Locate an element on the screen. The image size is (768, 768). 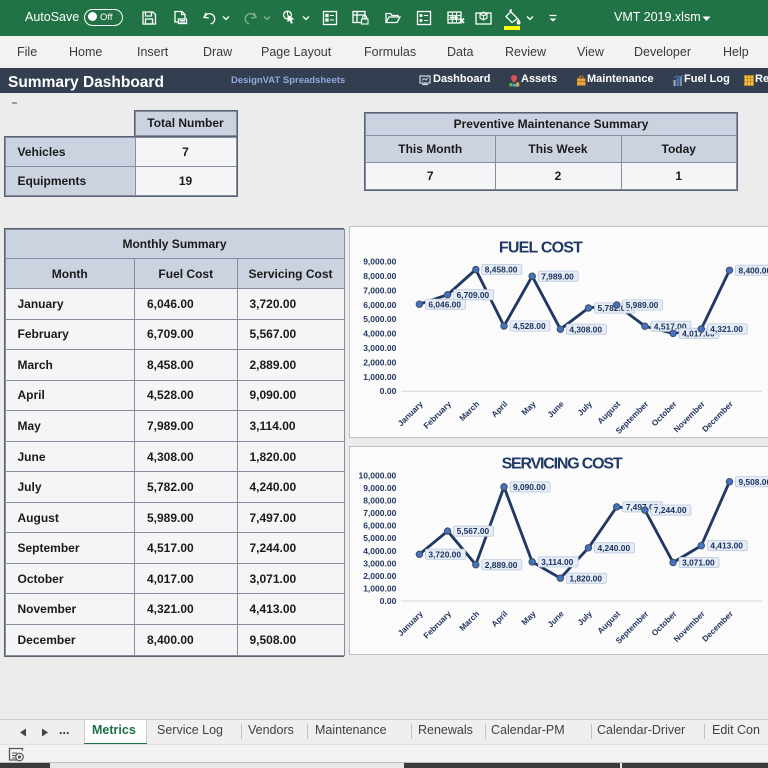
svg-text: 1,820.00 is located at coordinates (585, 578).